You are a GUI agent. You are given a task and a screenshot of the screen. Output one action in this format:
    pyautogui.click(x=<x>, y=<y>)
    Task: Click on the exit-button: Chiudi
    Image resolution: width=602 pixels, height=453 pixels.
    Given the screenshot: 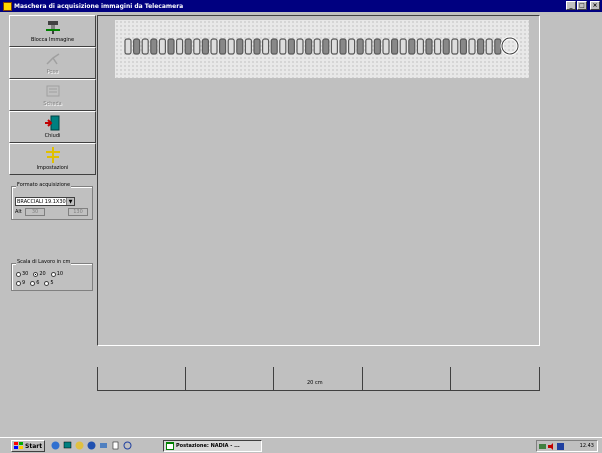 What is the action you would take?
    pyautogui.click(x=52, y=127)
    